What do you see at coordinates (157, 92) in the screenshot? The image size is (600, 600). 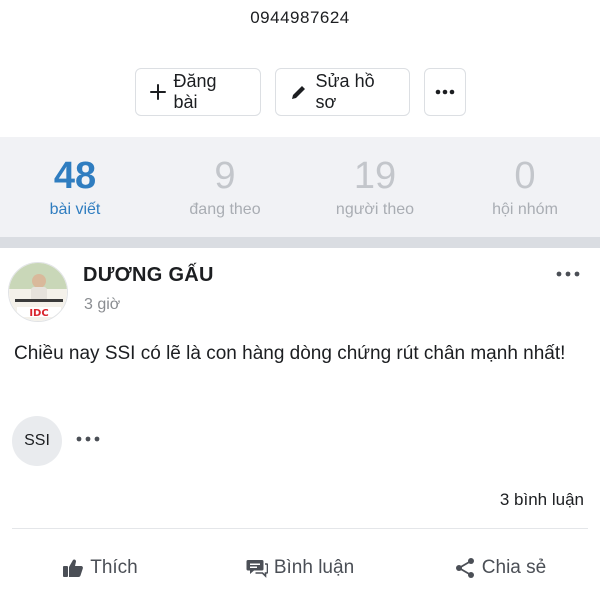 I see `plus-icon` at bounding box center [157, 92].